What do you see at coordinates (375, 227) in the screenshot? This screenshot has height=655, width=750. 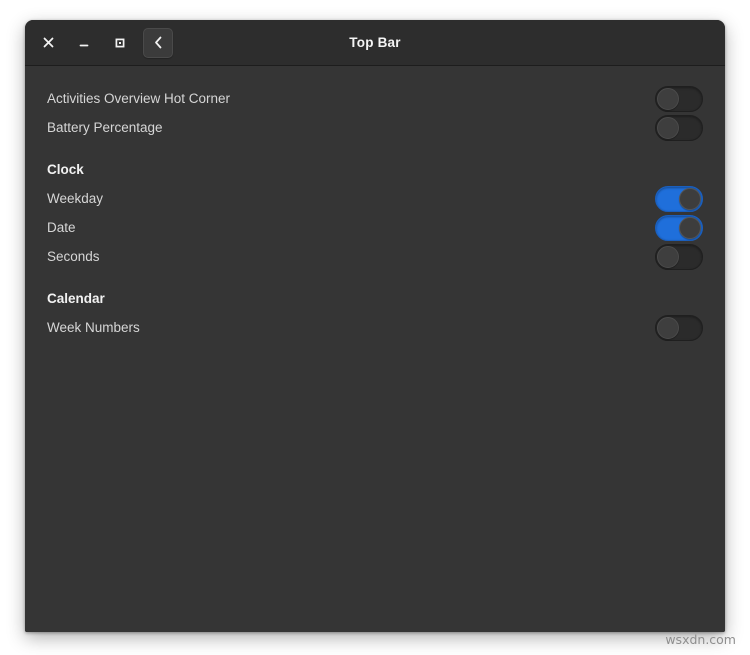 I see `row-date: Date` at bounding box center [375, 227].